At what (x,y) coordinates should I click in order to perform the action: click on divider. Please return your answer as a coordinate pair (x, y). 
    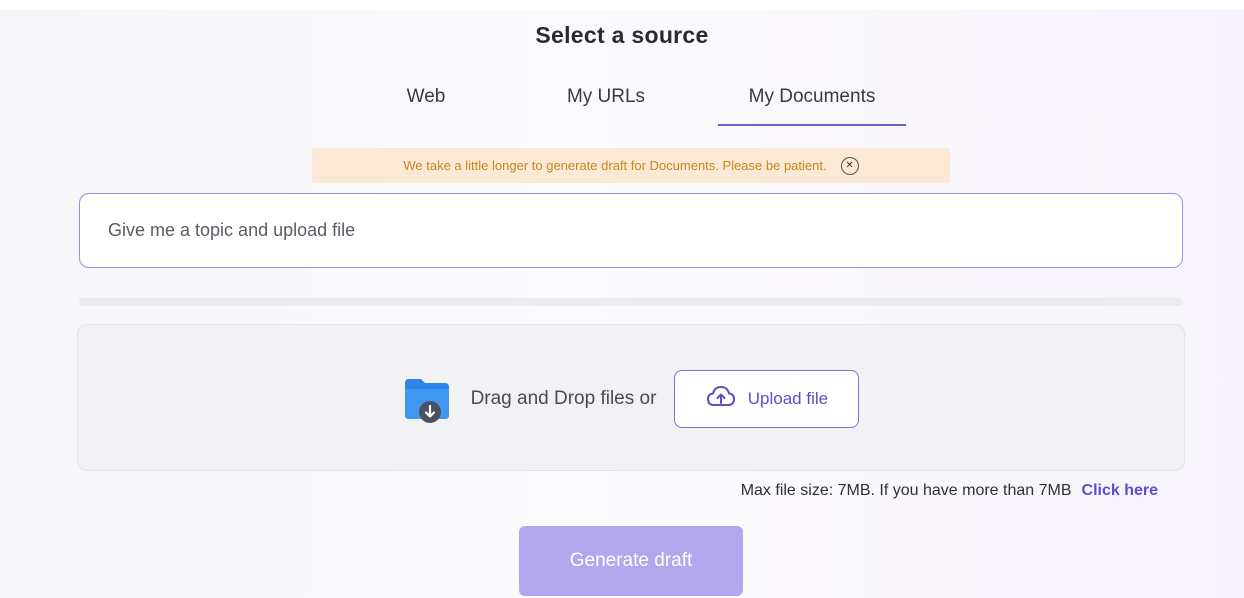
    Looking at the image, I should click on (631, 302).